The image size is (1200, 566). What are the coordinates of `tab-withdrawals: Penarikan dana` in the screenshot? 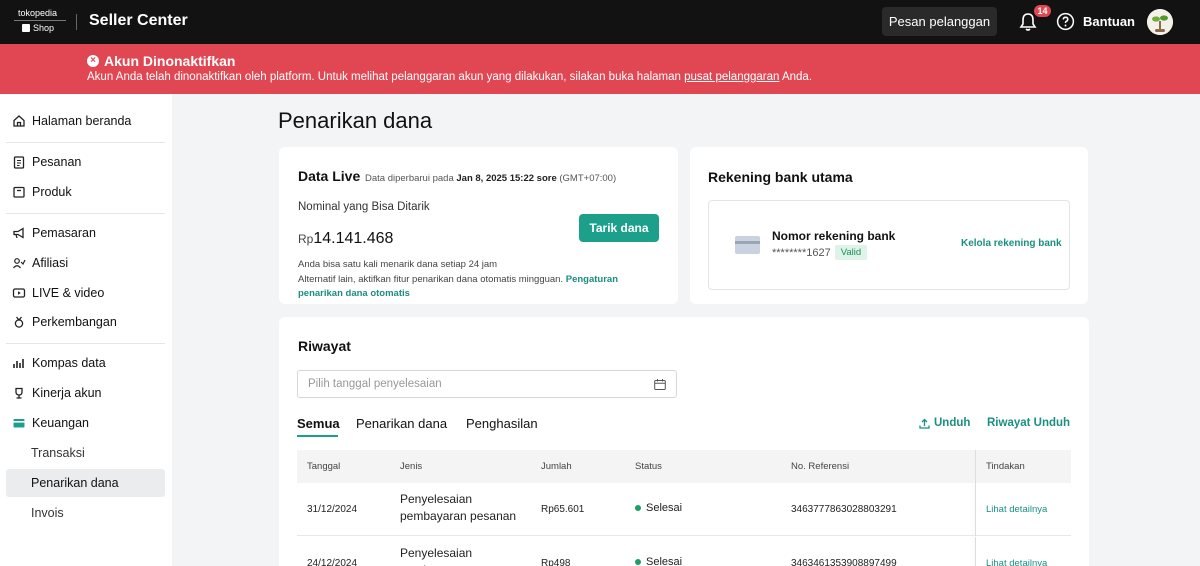 It's located at (401, 423).